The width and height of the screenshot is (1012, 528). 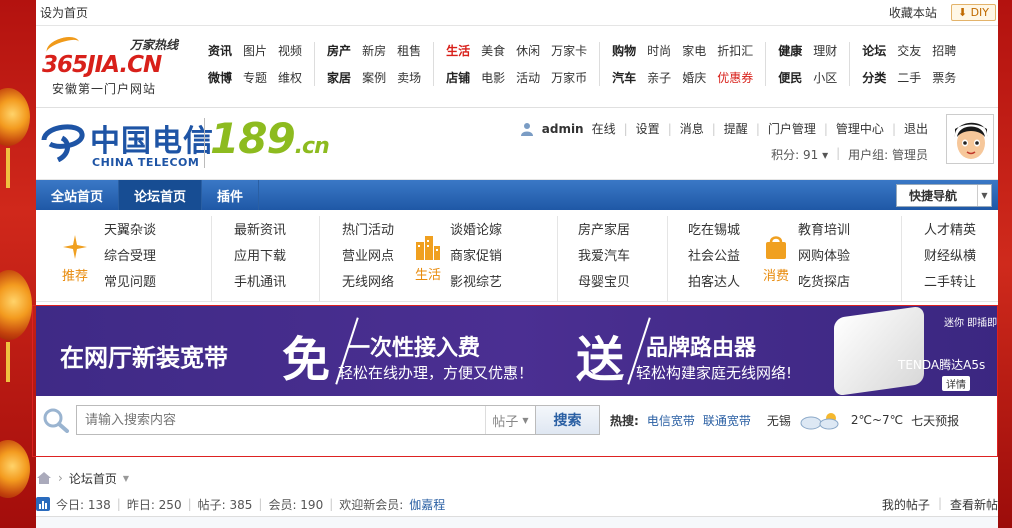 What do you see at coordinates (290, 77) in the screenshot?
I see `nav-link: 维权` at bounding box center [290, 77].